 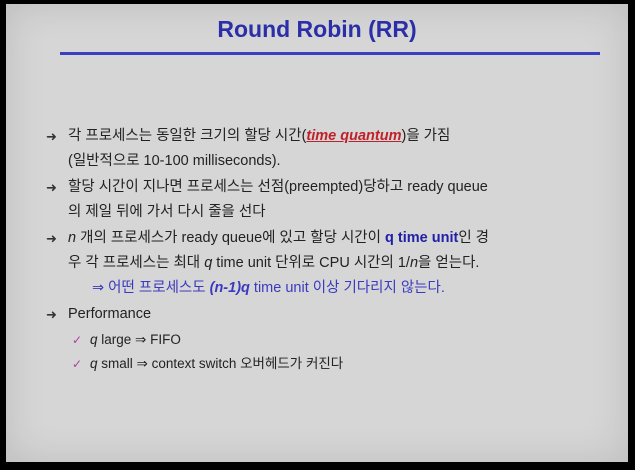 I want to click on text: )을 가짐, so click(x=426, y=136).